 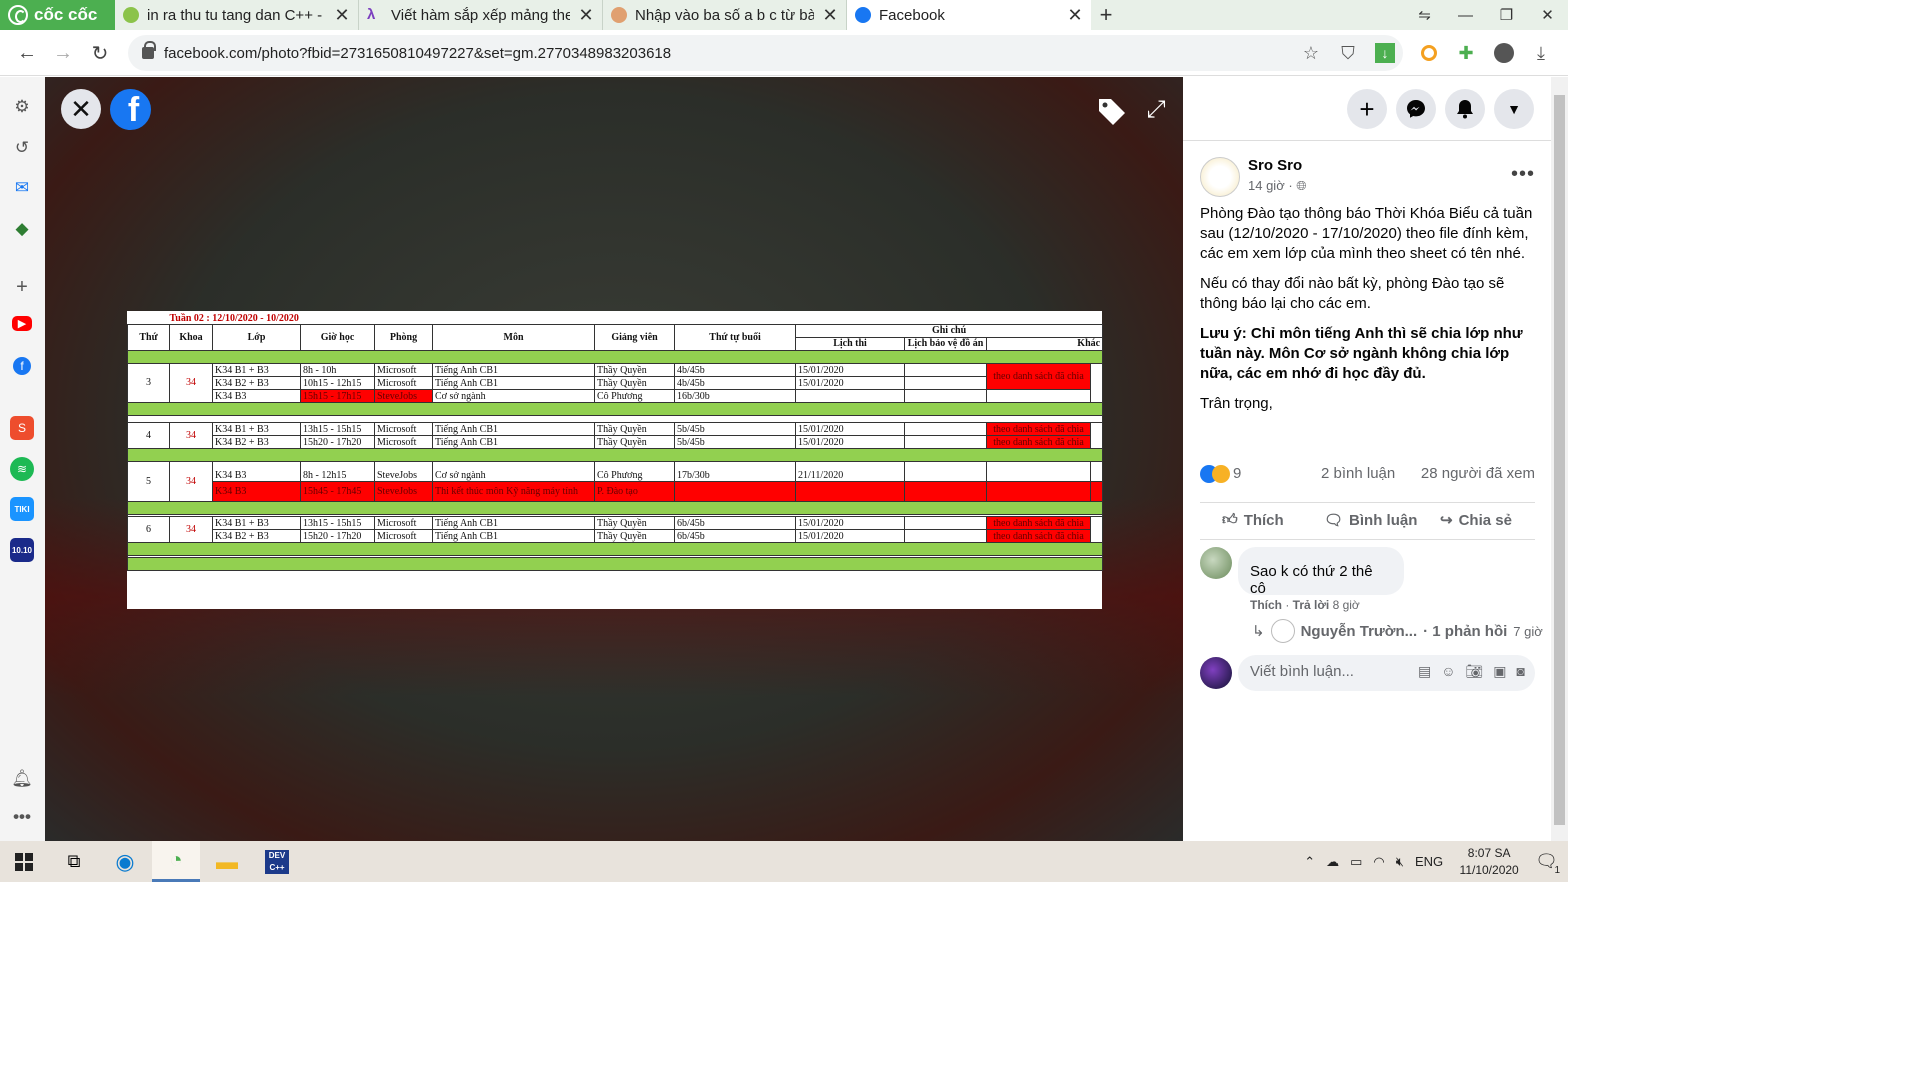 What do you see at coordinates (22, 550) in the screenshot?
I see `lazada-icon: 10.10` at bounding box center [22, 550].